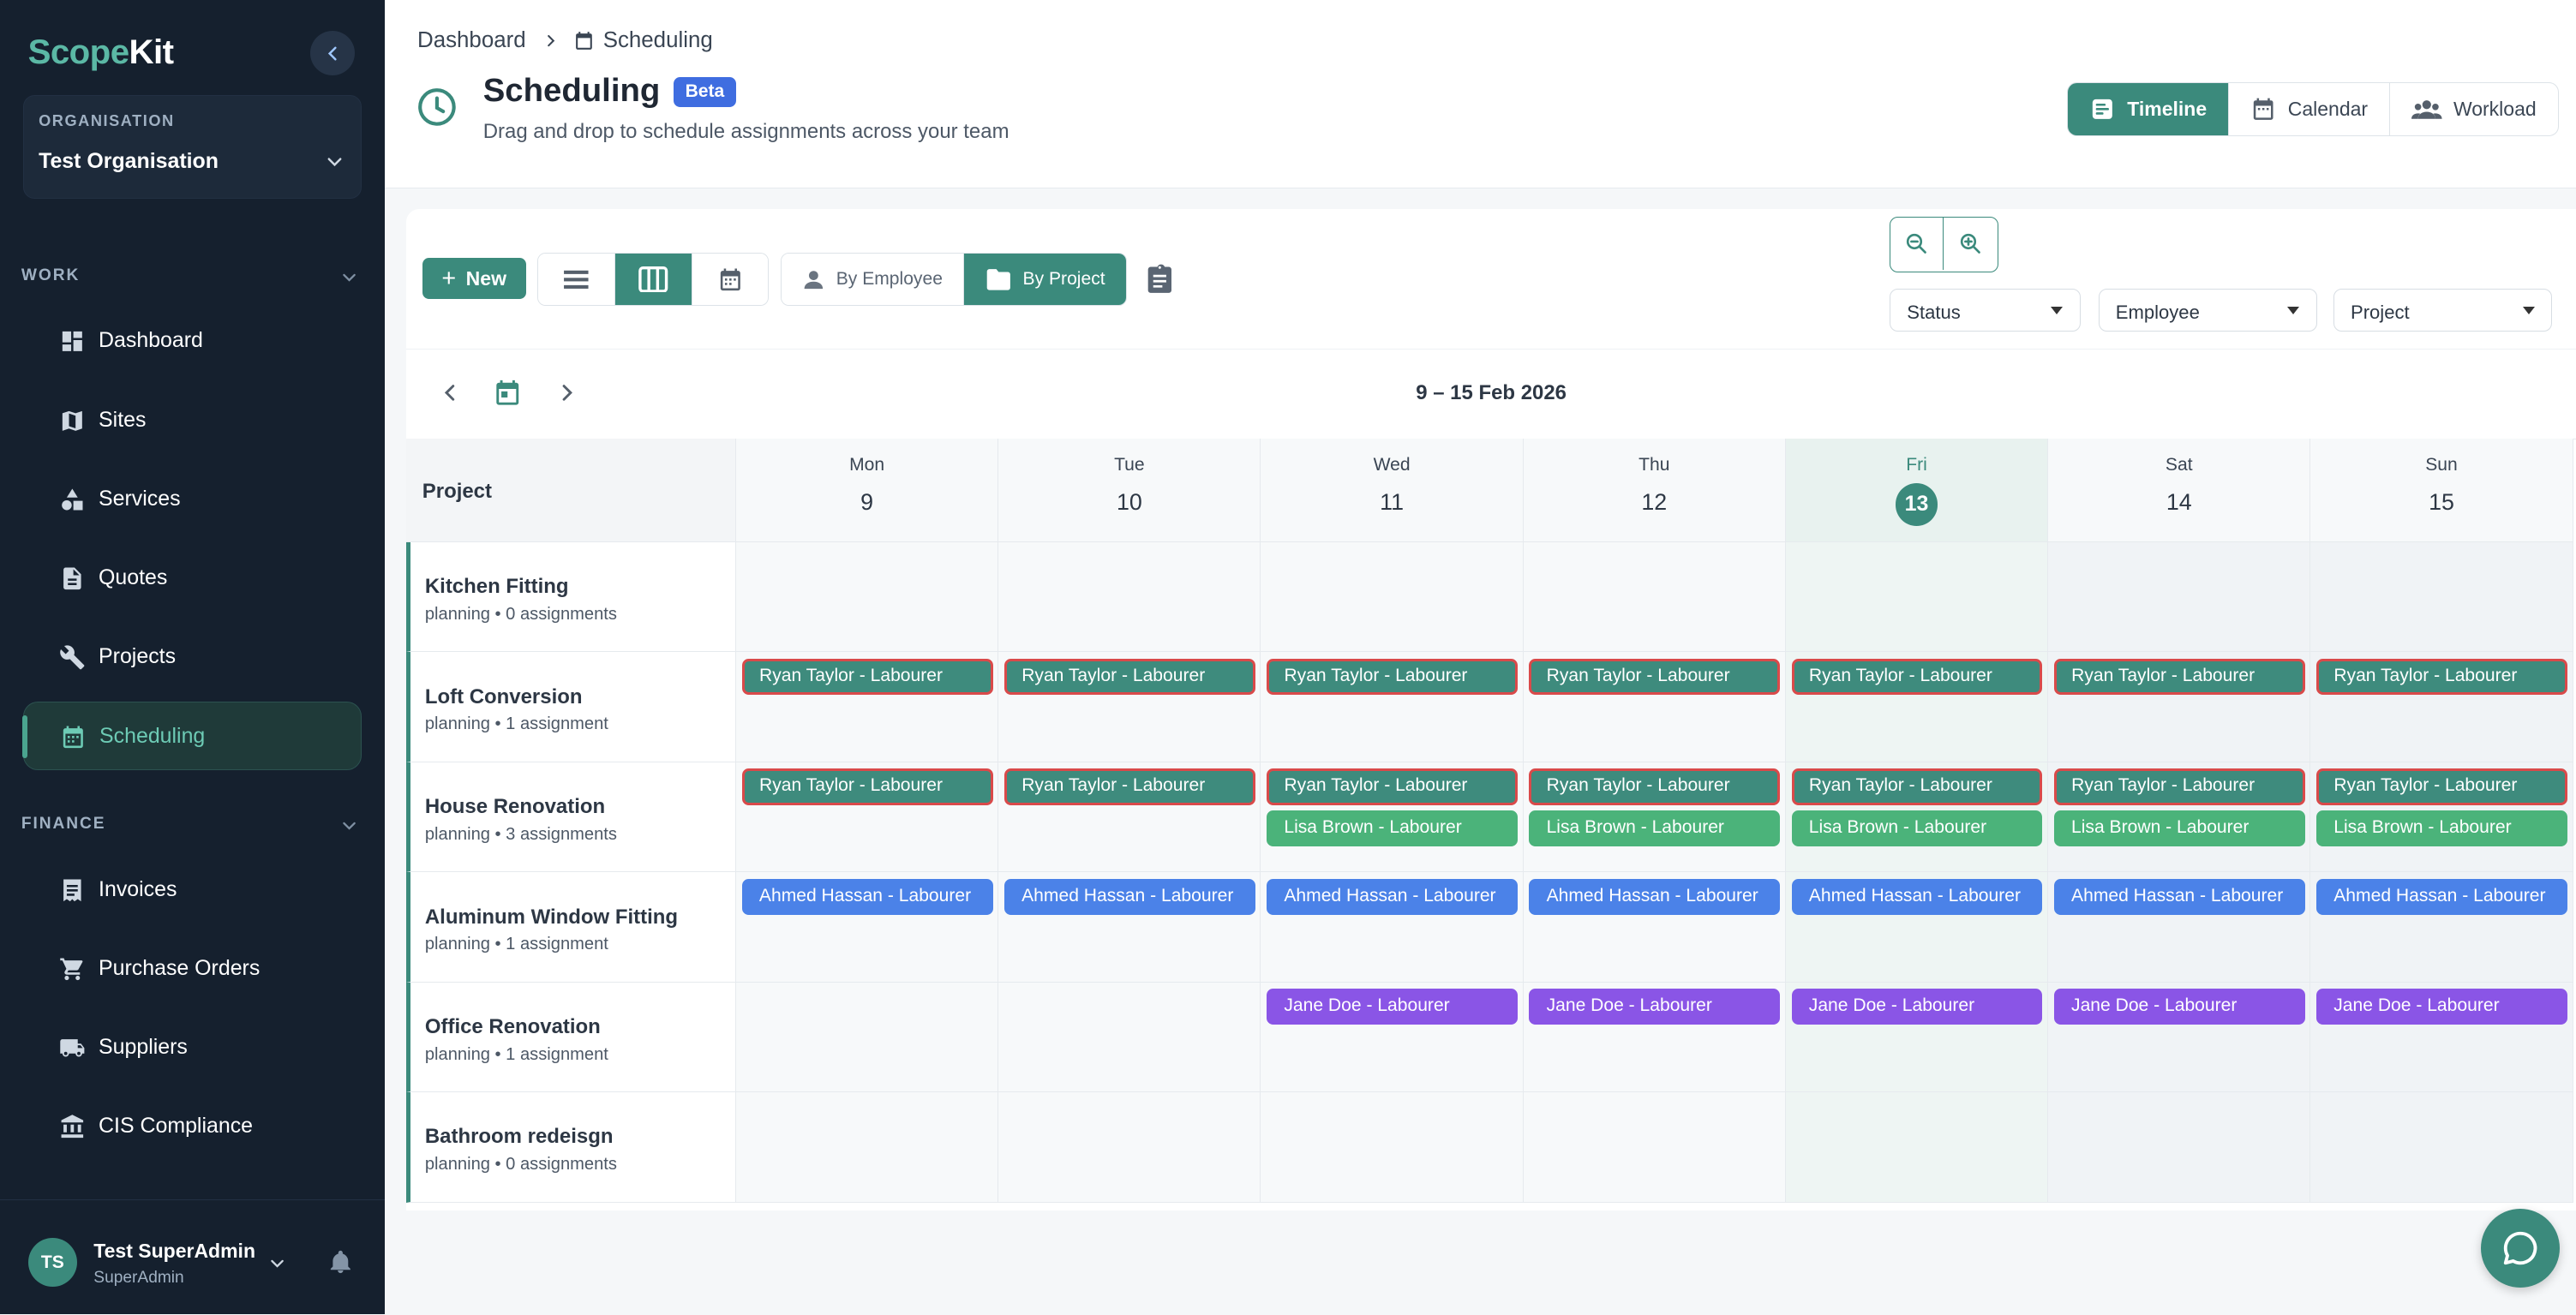  Describe the element at coordinates (2474, 109) in the screenshot. I see `view-workload-button: Workload` at that location.